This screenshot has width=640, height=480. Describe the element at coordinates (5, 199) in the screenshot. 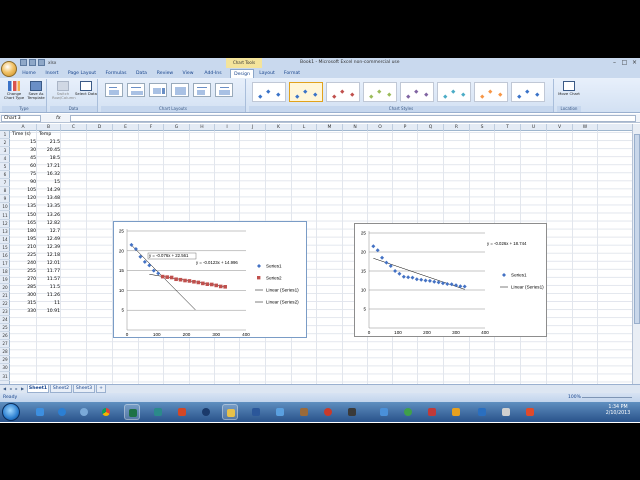

I see `row-header-9: 9` at that location.